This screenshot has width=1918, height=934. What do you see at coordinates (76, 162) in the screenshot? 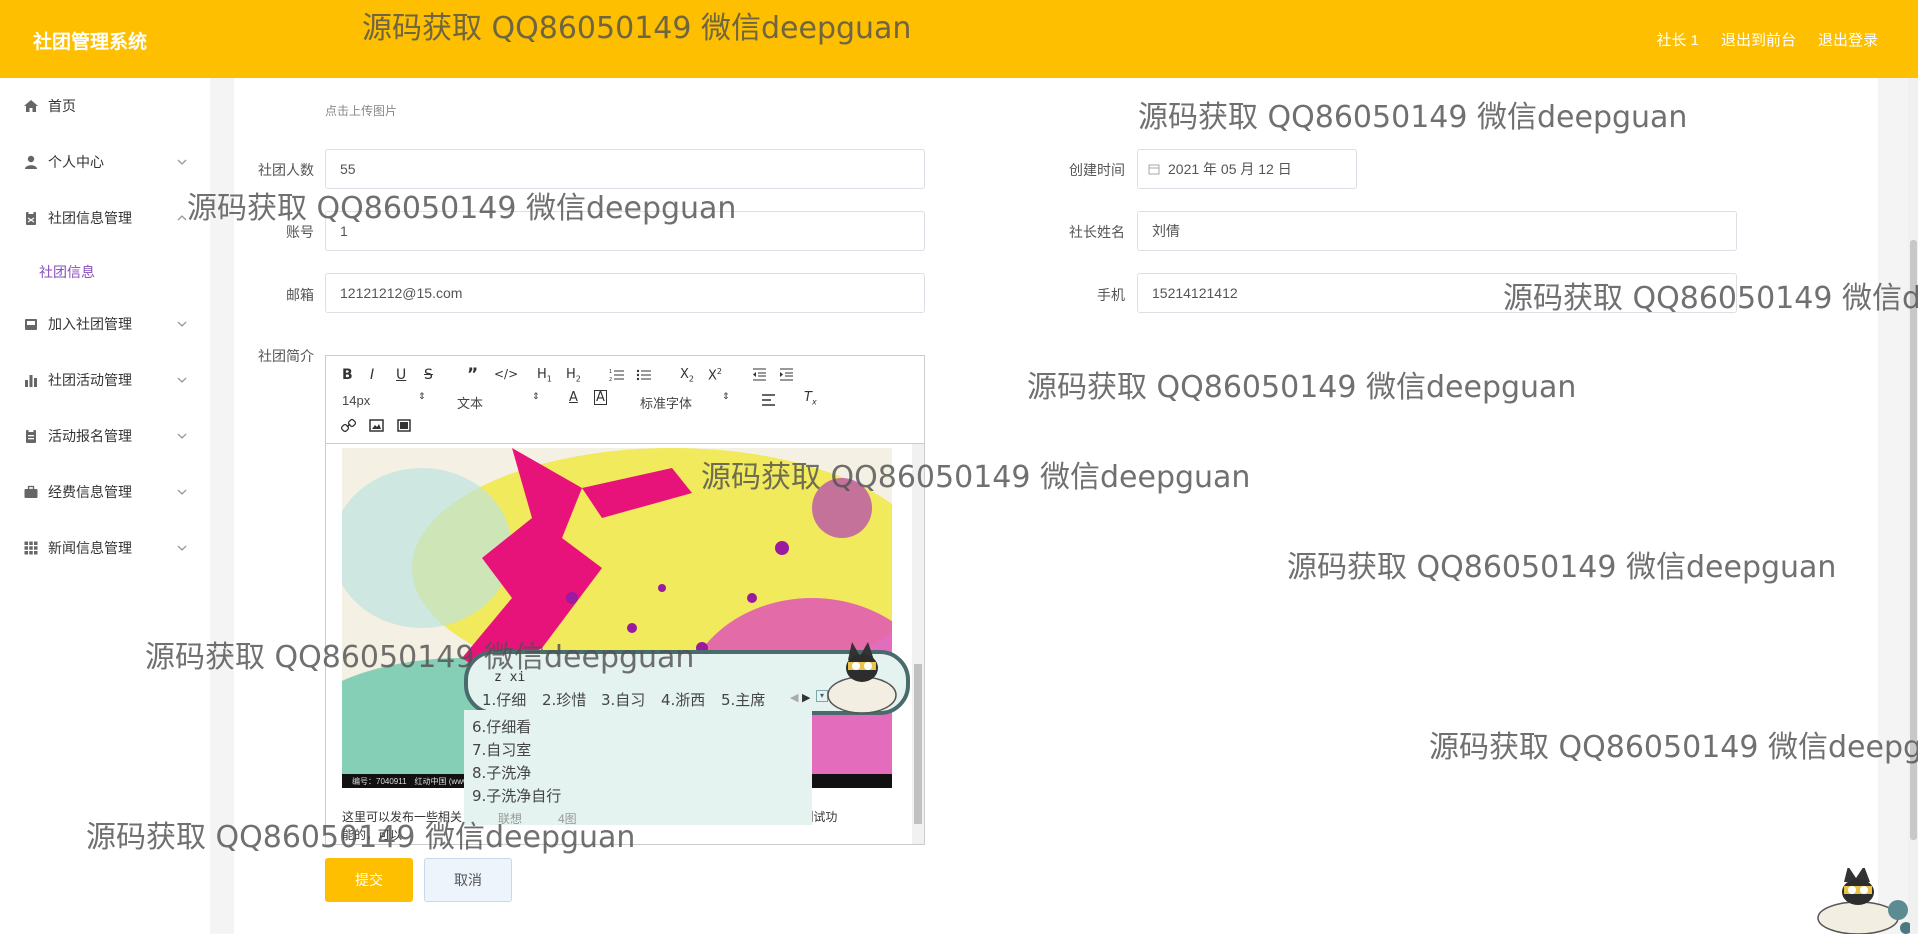
I see `sidebar-item-label: 个人中心` at bounding box center [76, 162].